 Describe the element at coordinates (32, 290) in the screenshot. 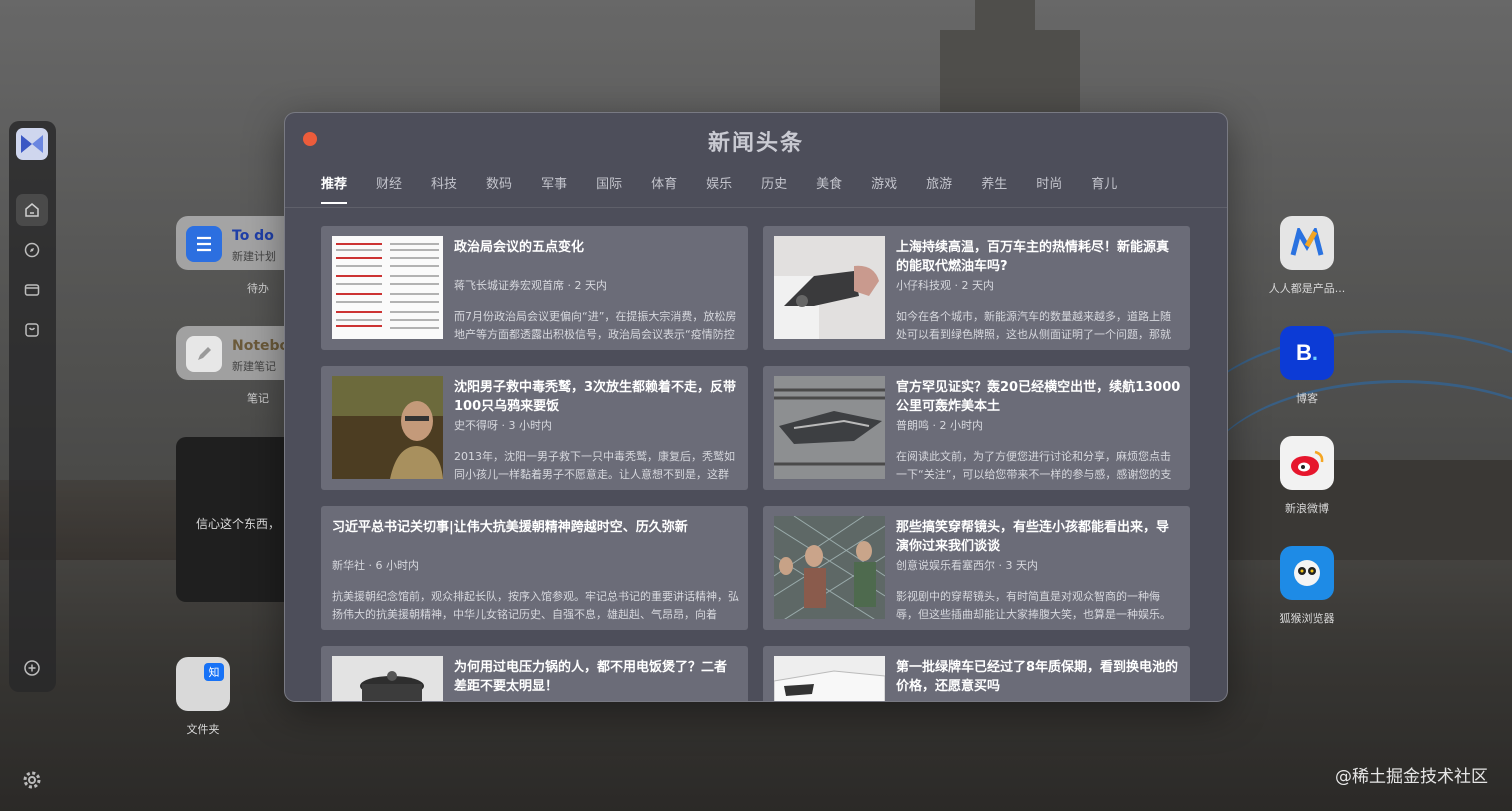

I see `wallet-icon` at that location.